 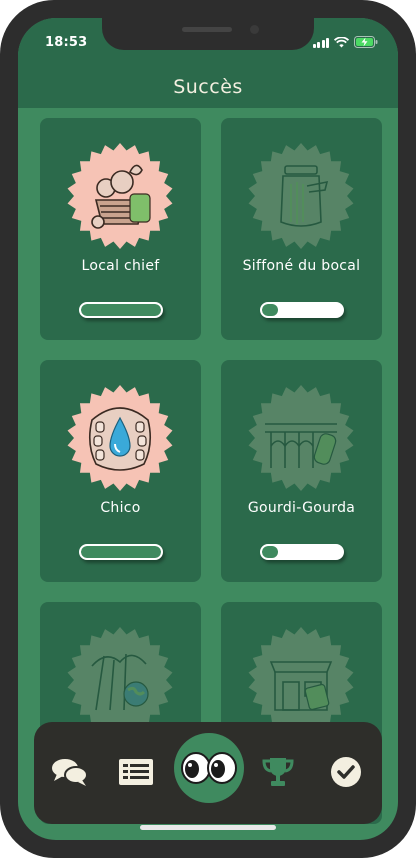 What do you see at coordinates (208, 87) in the screenshot?
I see `page-title: Succès` at bounding box center [208, 87].